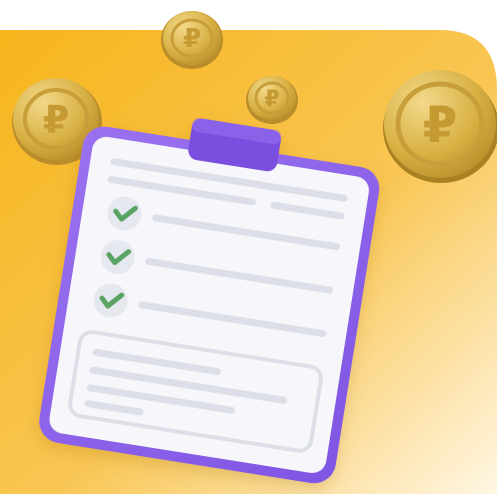 This screenshot has height=494, width=497. I want to click on coin-top: ₽, so click(192, 40).